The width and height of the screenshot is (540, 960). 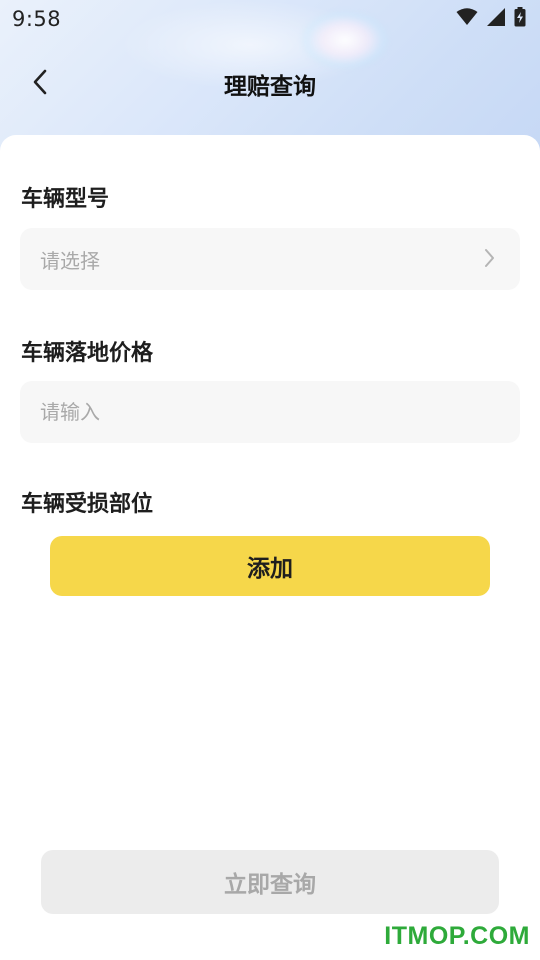 I want to click on vehicle-model-placeholder: 请选择, so click(x=70, y=260).